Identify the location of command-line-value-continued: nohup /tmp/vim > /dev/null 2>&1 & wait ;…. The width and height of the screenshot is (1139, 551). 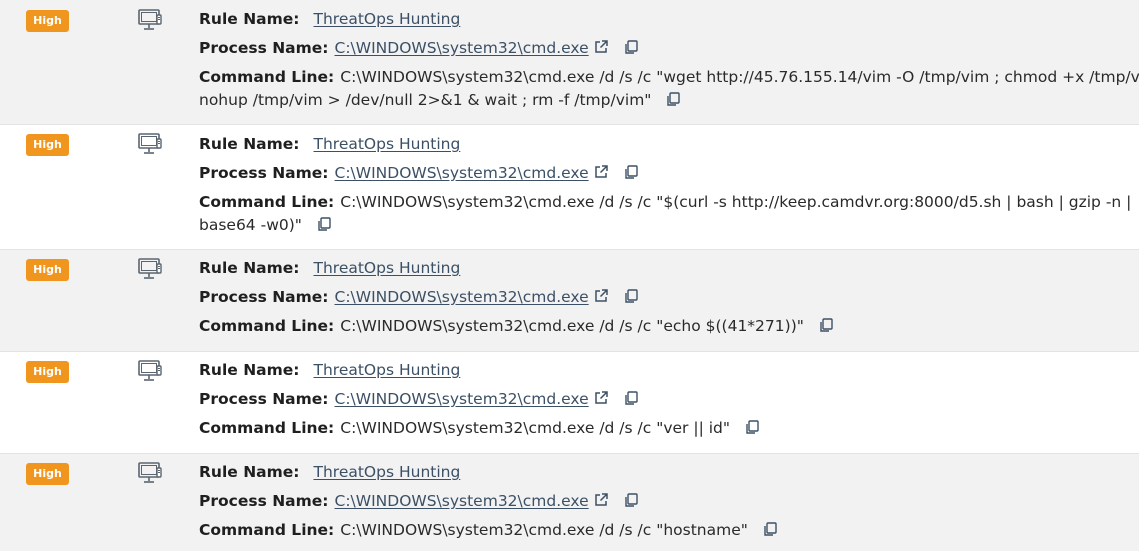
(425, 100).